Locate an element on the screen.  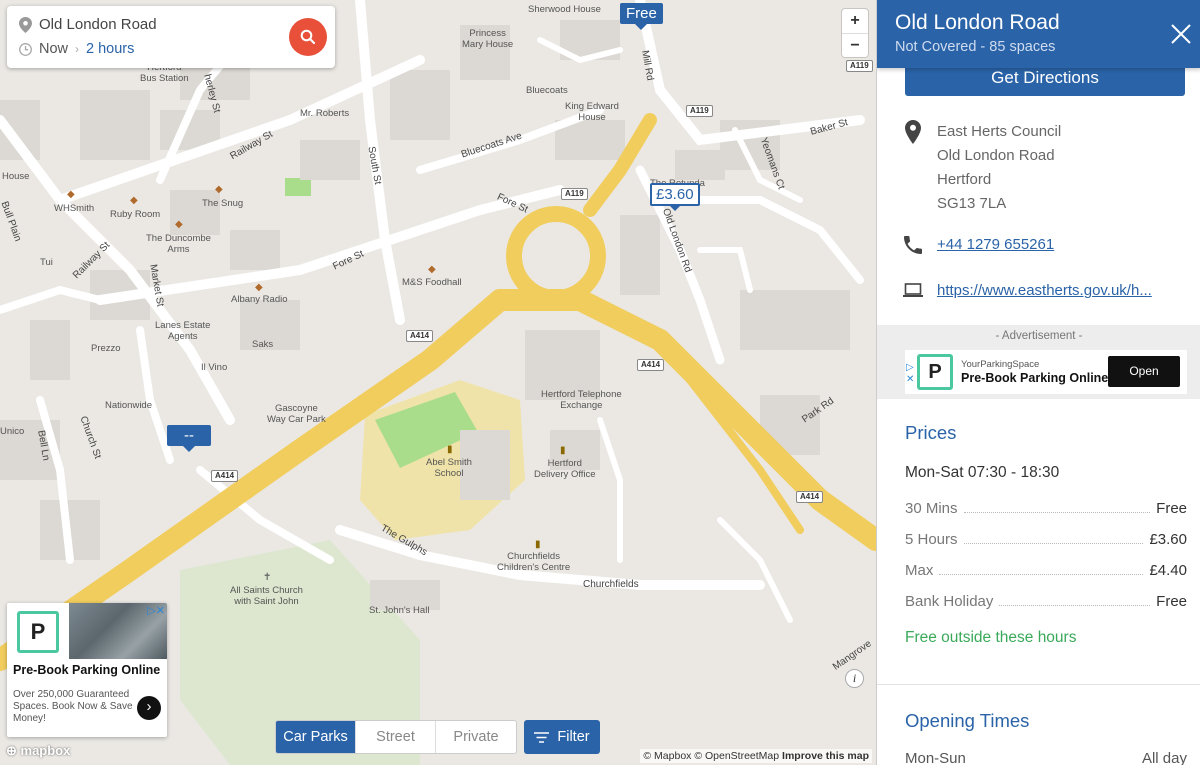
map-label: Hertford Delivery Office is located at coordinates (565, 469).